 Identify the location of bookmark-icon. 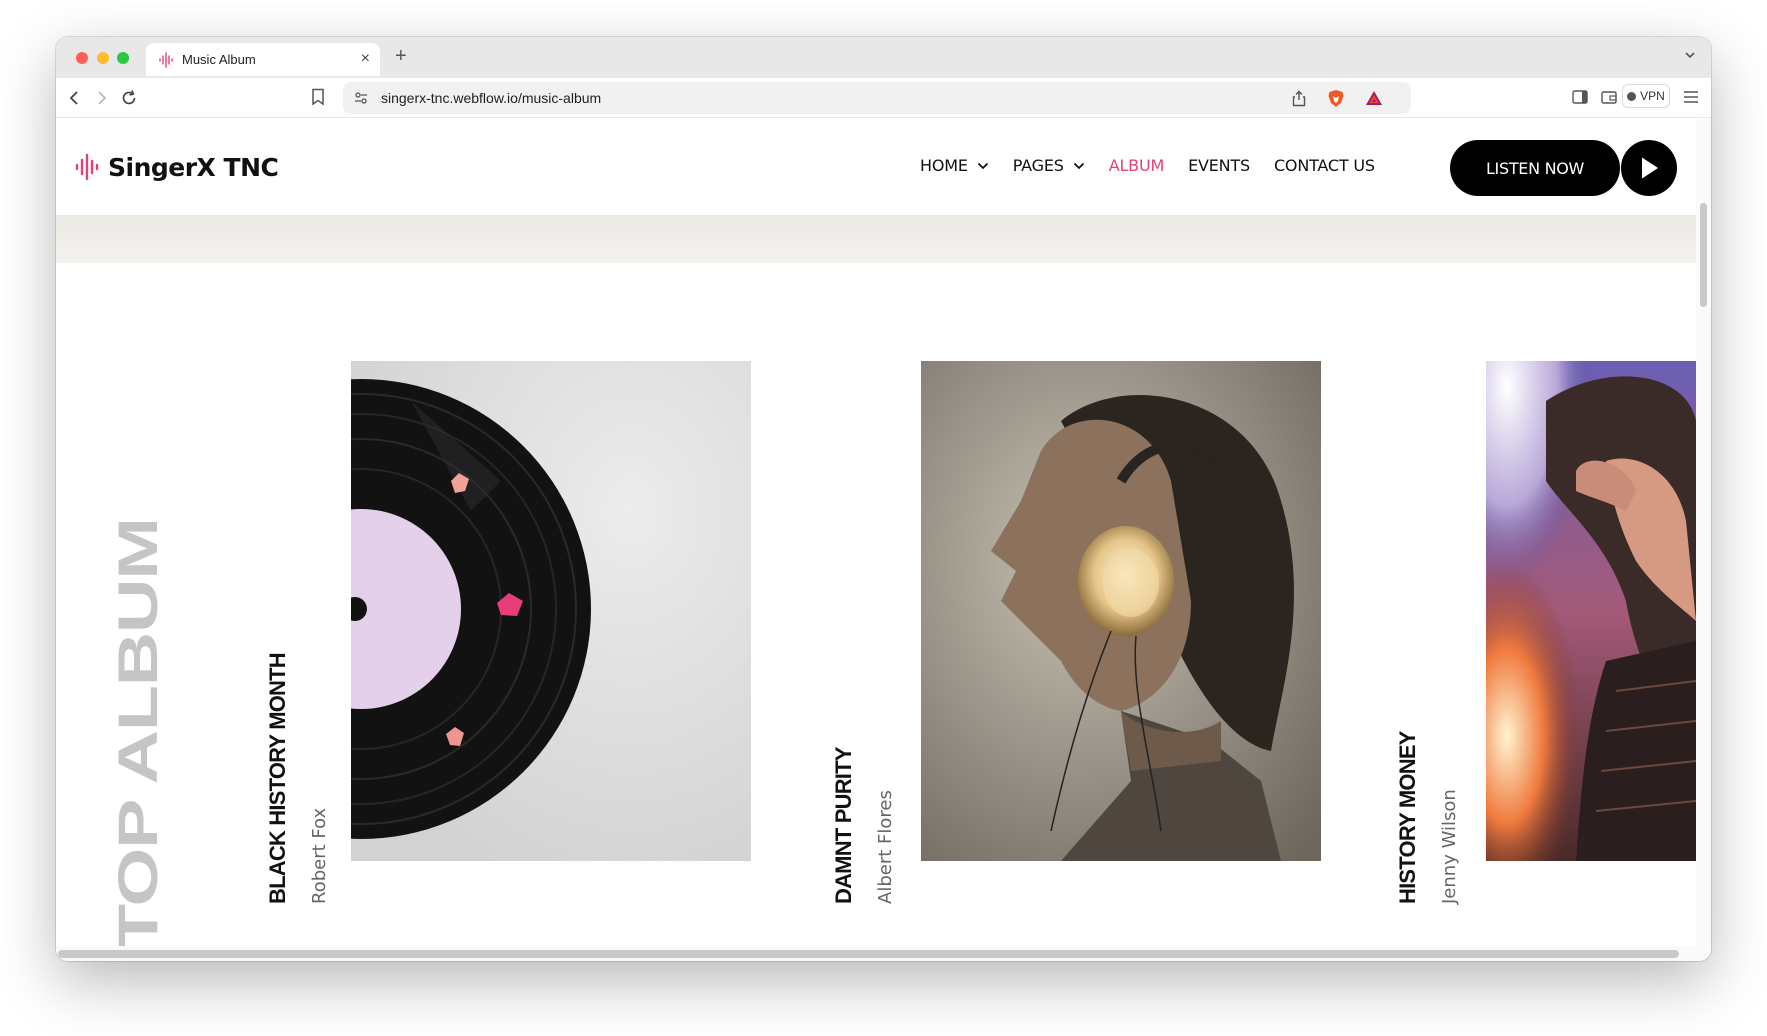
(318, 97).